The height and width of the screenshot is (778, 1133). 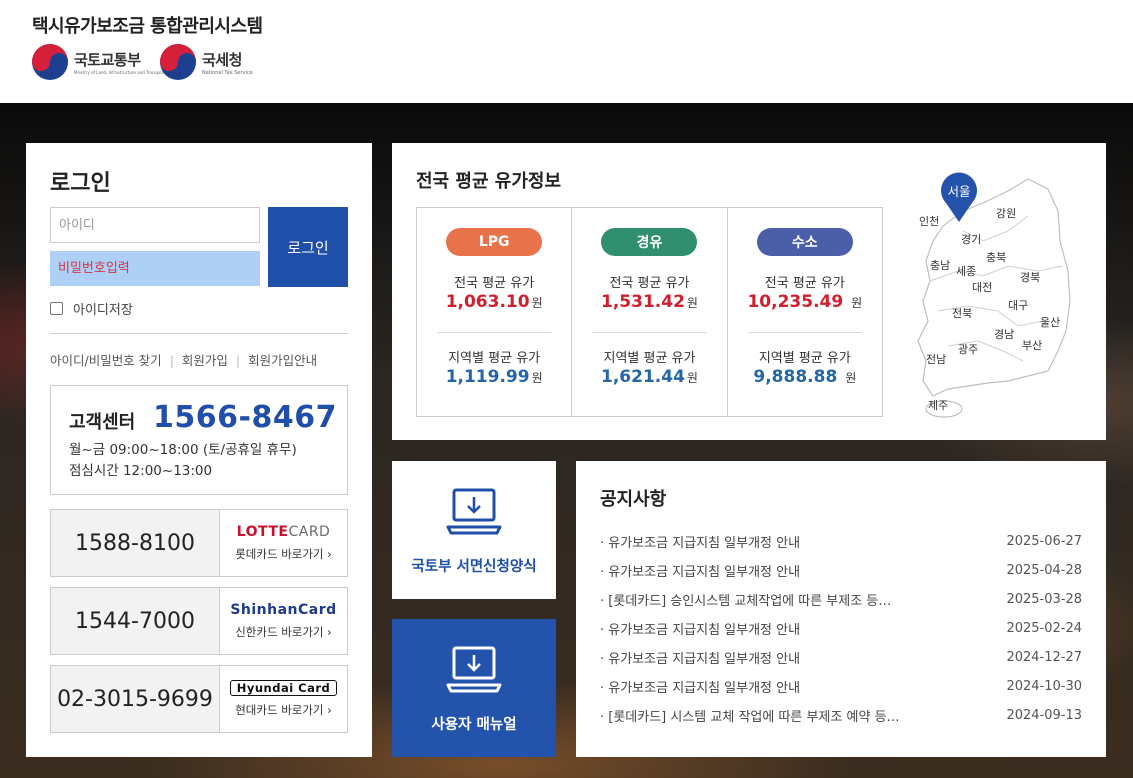 What do you see at coordinates (106, 360) in the screenshot?
I see `find-id-password-link: 아이디/비밀번호 찾기` at bounding box center [106, 360].